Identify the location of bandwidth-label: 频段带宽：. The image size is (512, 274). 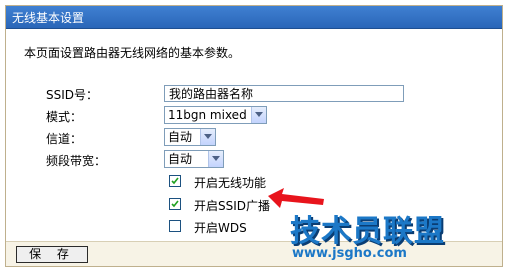
(76, 161).